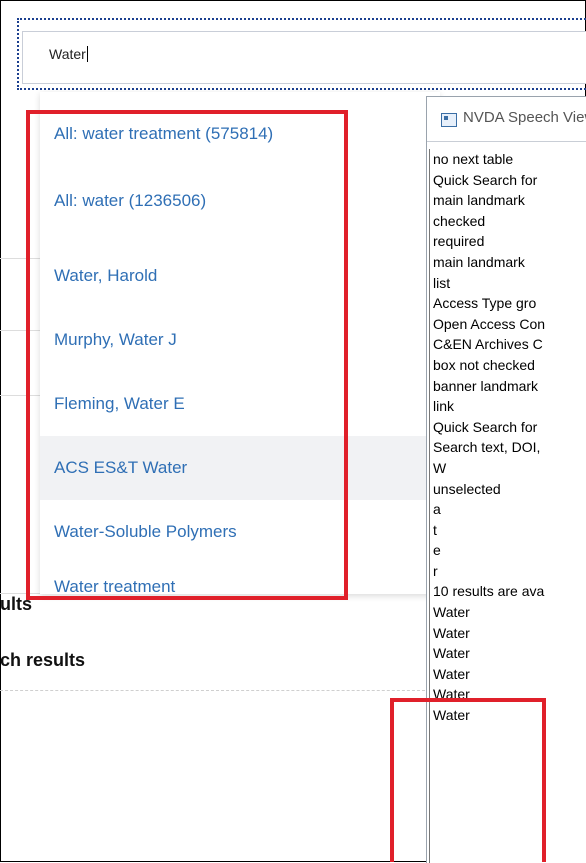 The width and height of the screenshot is (586, 863). What do you see at coordinates (459, 220) in the screenshot?
I see `speech-log-line: checked` at bounding box center [459, 220].